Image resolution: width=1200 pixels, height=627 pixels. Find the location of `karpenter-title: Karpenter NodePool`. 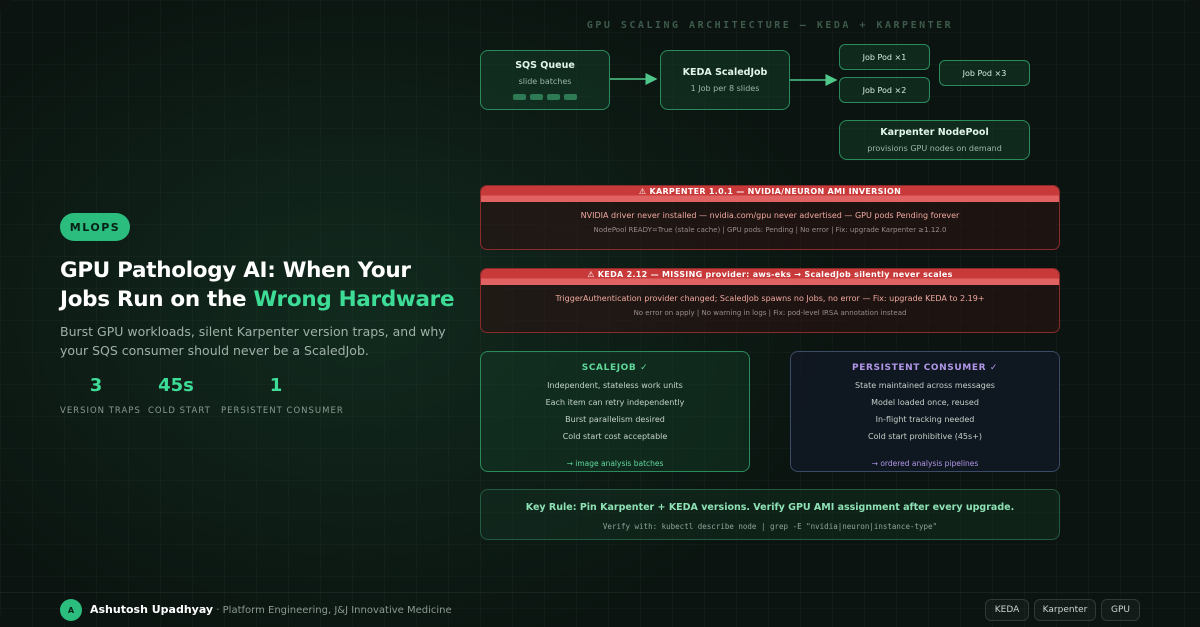

karpenter-title: Karpenter NodePool is located at coordinates (934, 132).